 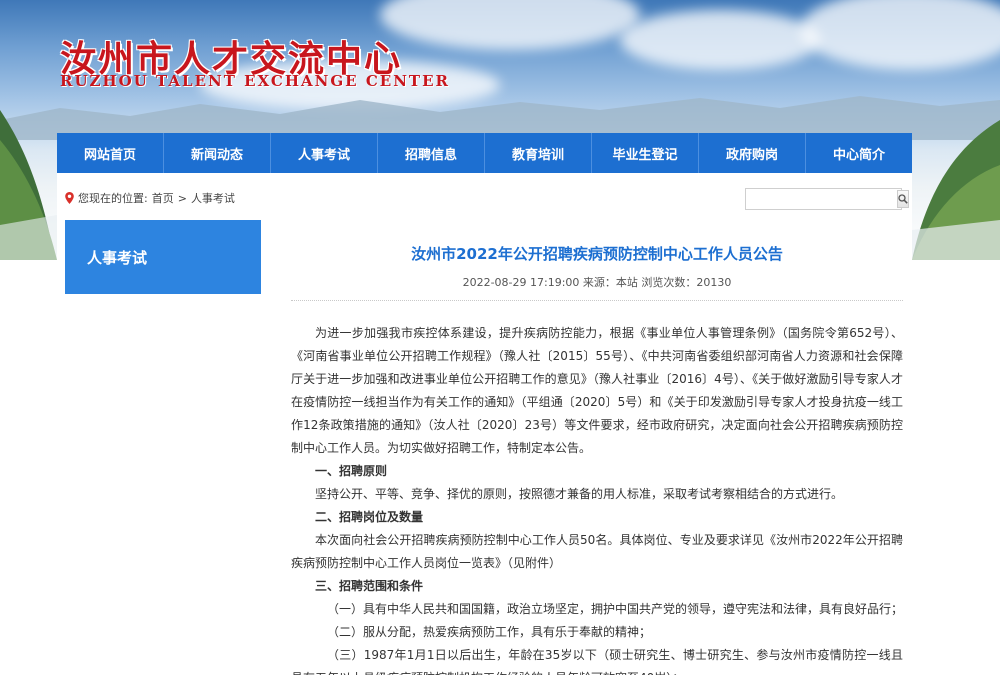 I want to click on nav-item-education: 教育培训, so click(x=538, y=153).